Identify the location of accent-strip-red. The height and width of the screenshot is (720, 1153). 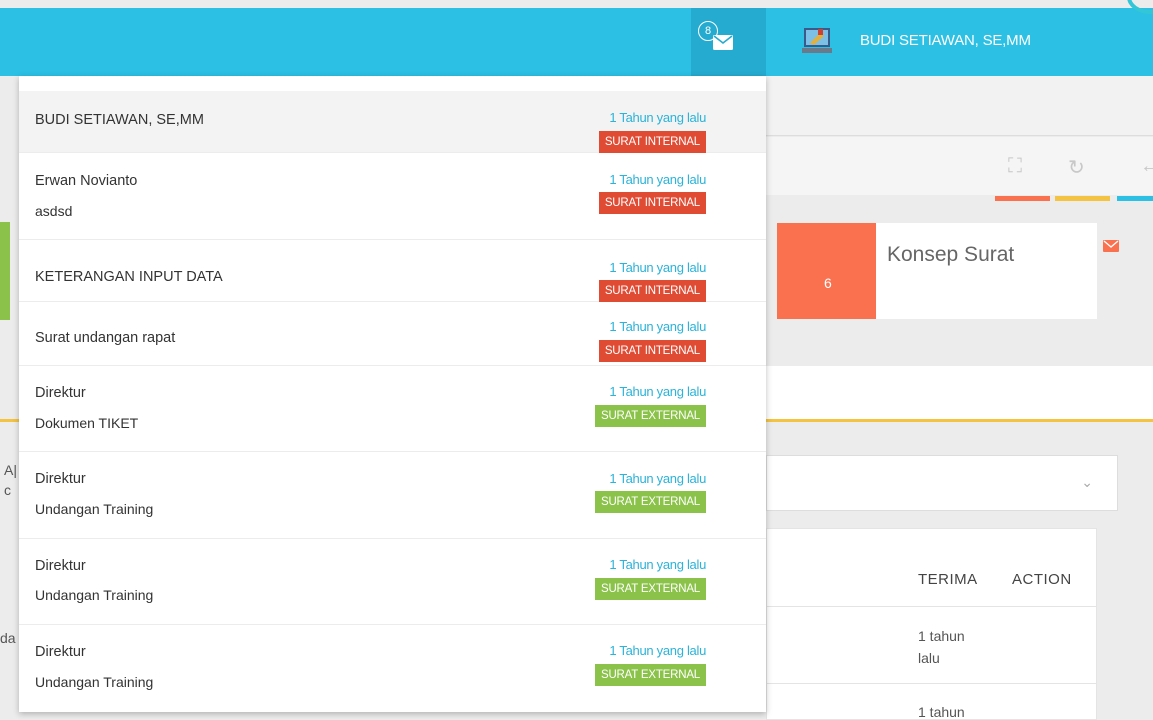
(1022, 198).